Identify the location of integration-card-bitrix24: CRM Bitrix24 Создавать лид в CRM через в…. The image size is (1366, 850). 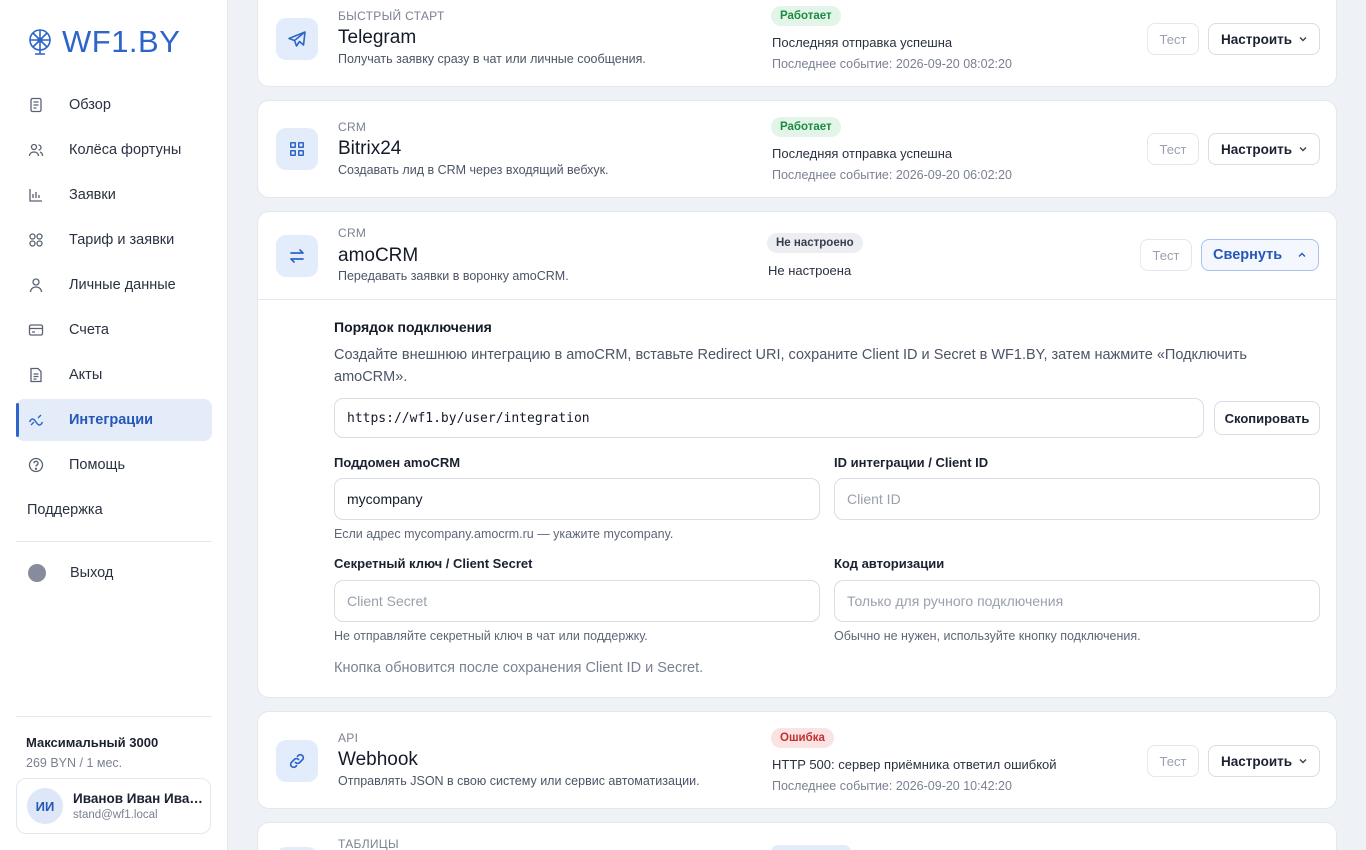
(797, 149).